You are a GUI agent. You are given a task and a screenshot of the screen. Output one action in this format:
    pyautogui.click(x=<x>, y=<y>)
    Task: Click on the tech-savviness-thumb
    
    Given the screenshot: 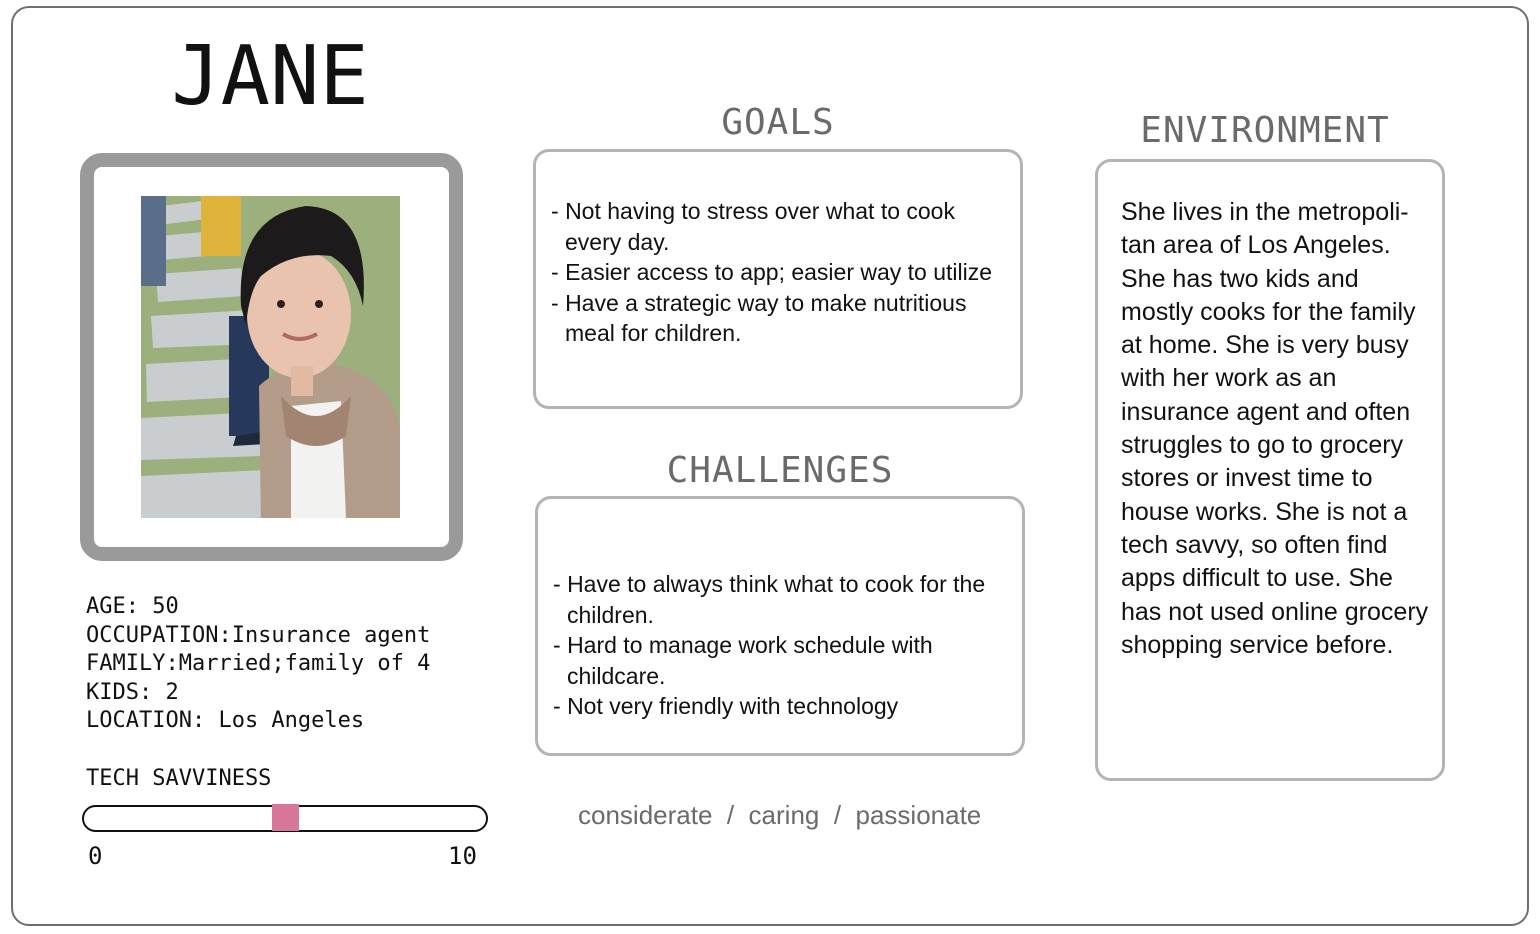 What is the action you would take?
    pyautogui.click(x=285, y=817)
    